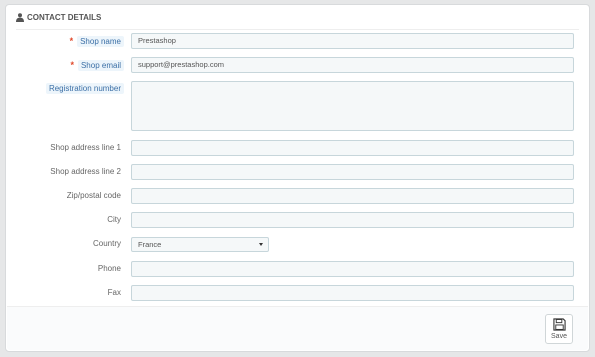 The width and height of the screenshot is (595, 357). I want to click on city-label: City, so click(114, 219).